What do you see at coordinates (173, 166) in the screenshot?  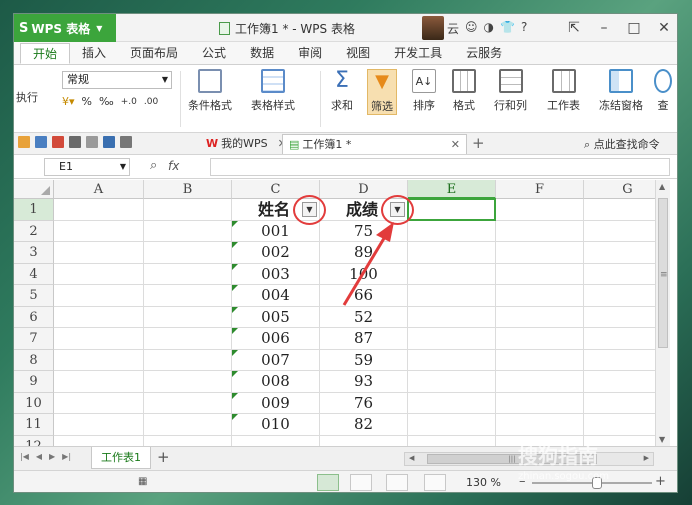 I see `fx-button: fx` at bounding box center [173, 166].